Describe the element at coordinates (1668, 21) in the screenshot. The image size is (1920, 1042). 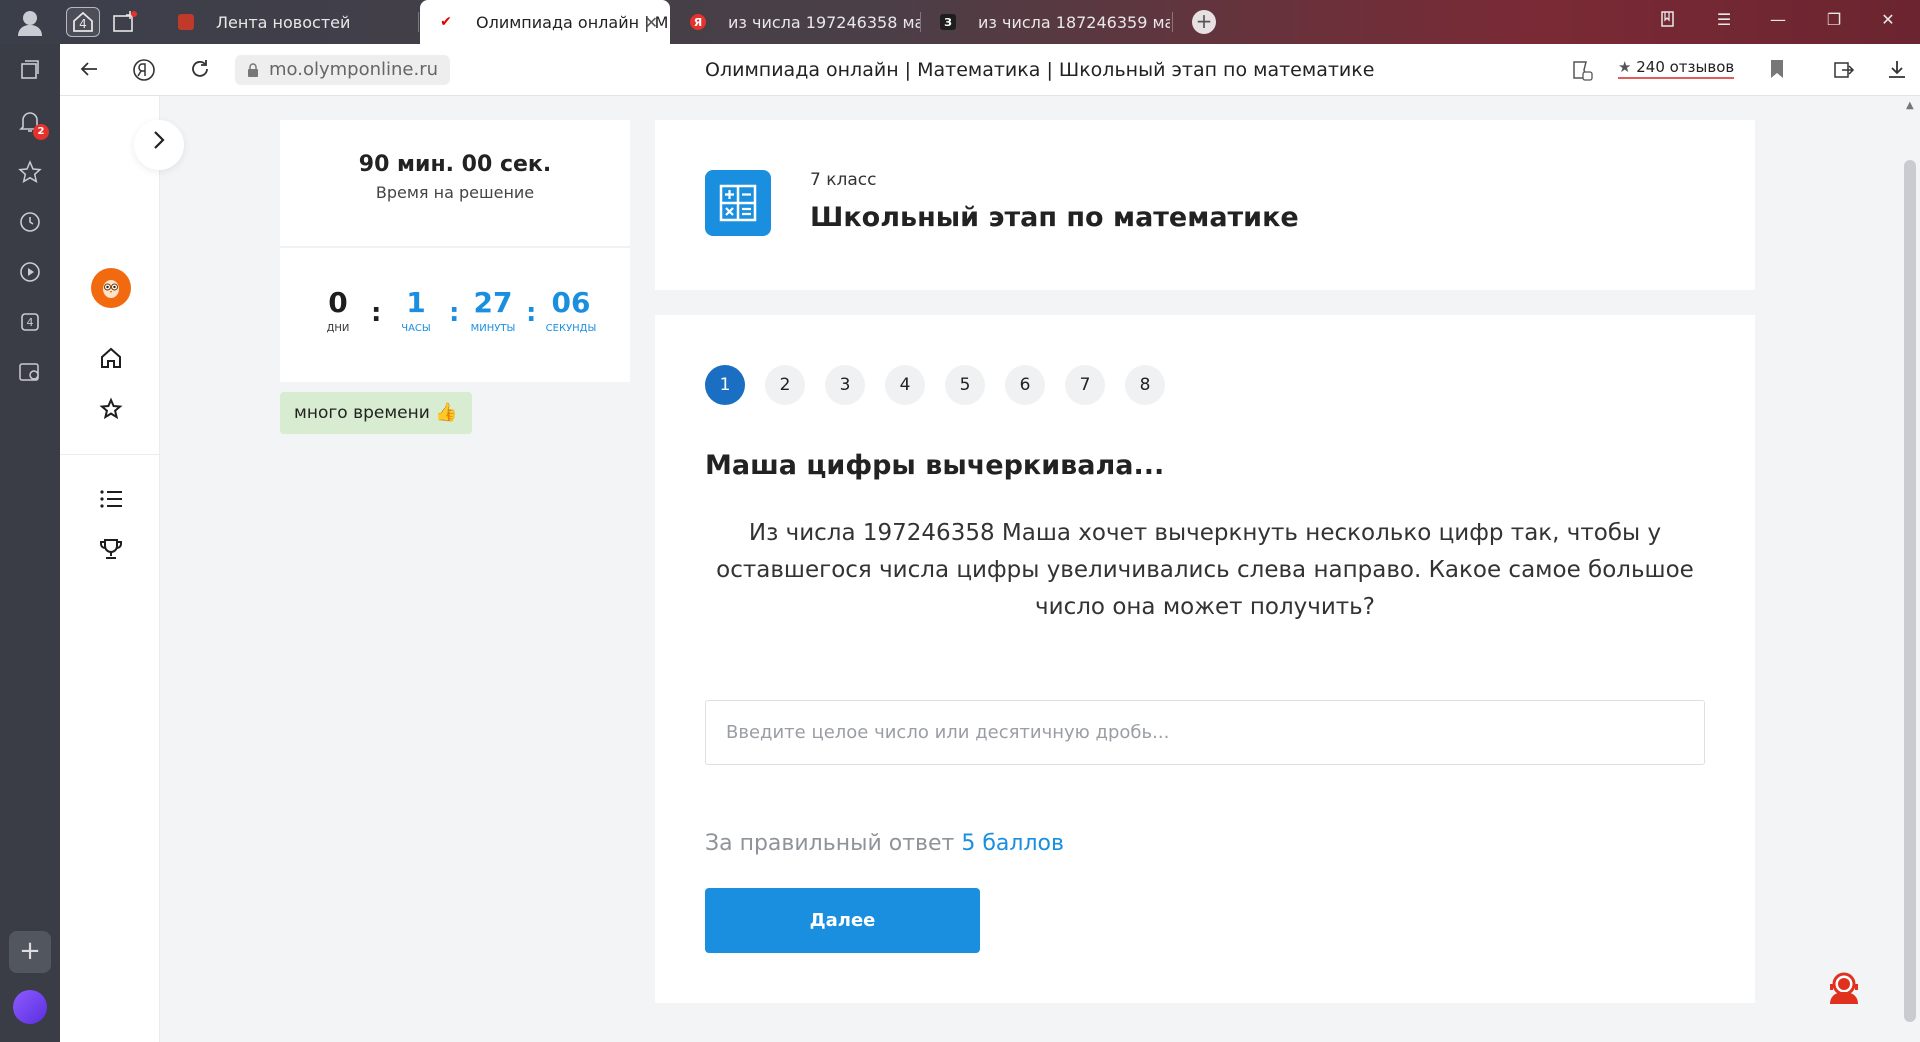
I see `bookmarks-panel-icon` at that location.